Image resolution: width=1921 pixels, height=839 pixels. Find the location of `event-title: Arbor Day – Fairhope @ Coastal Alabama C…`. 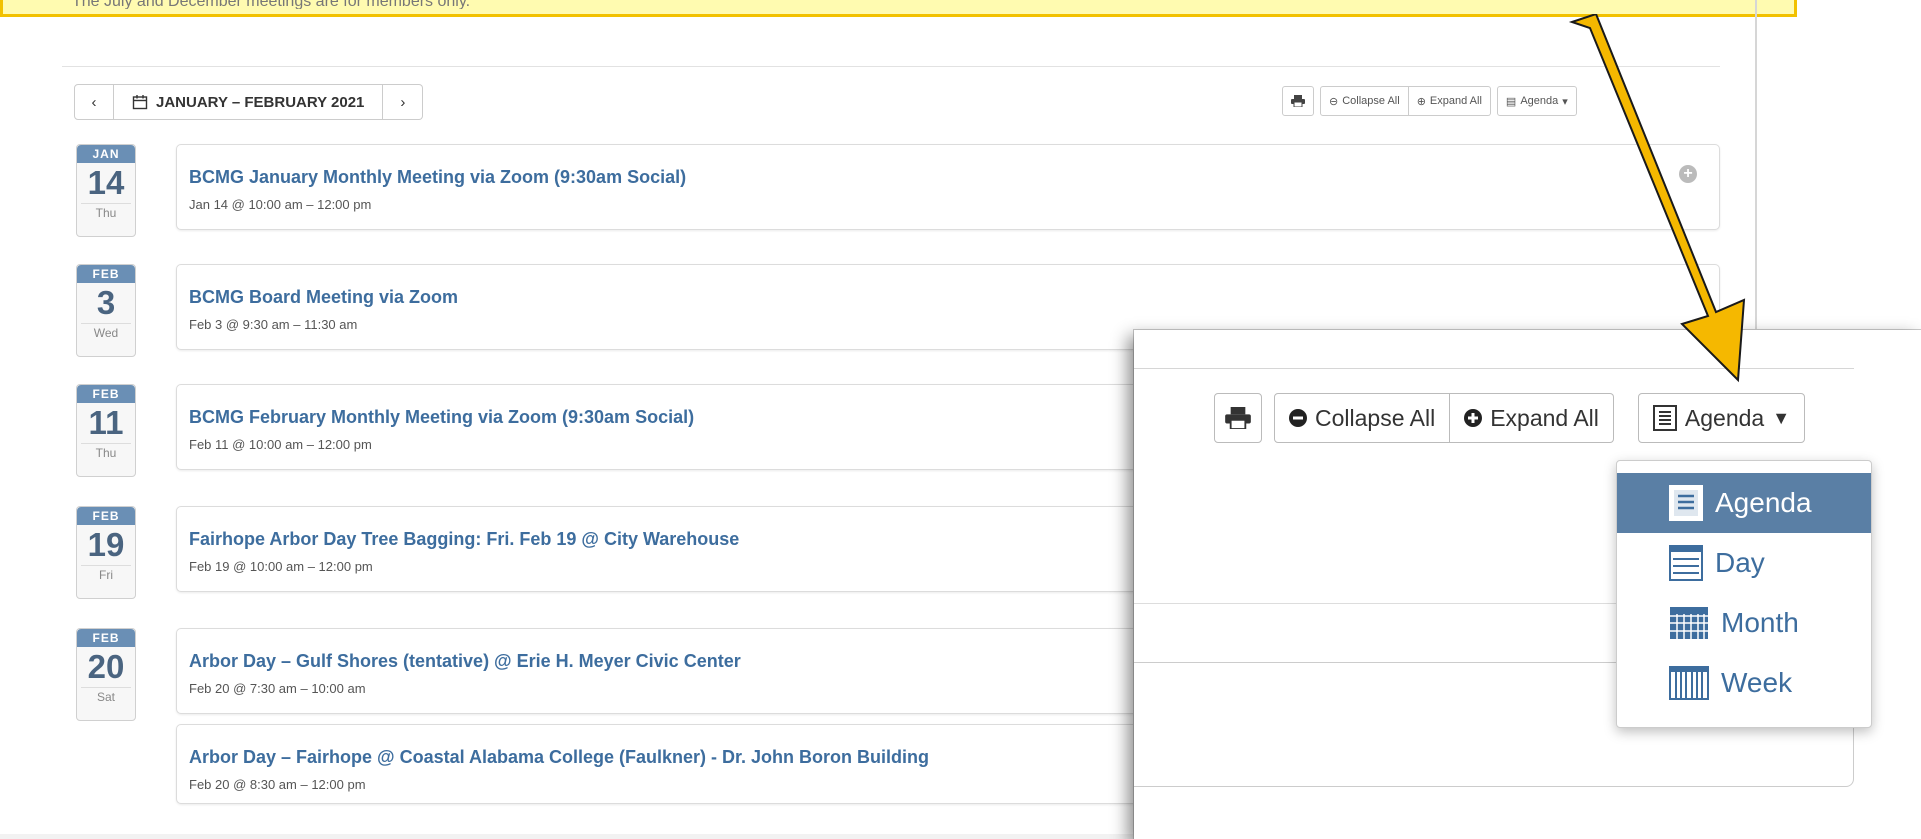

event-title: Arbor Day – Fairhope @ Coastal Alabama C… is located at coordinates (559, 757).